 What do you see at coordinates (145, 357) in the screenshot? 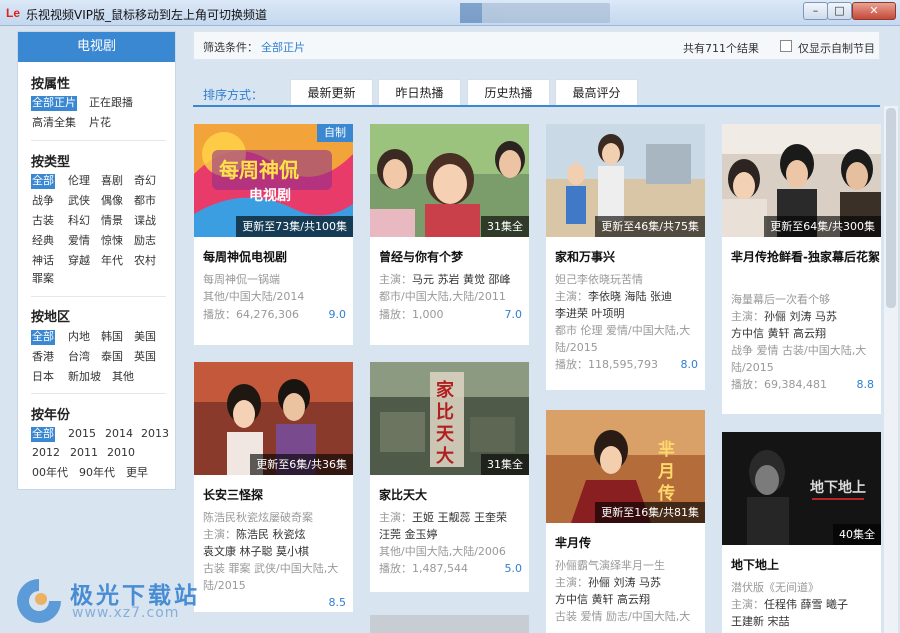
I see `region-tag: 英国` at bounding box center [145, 357].